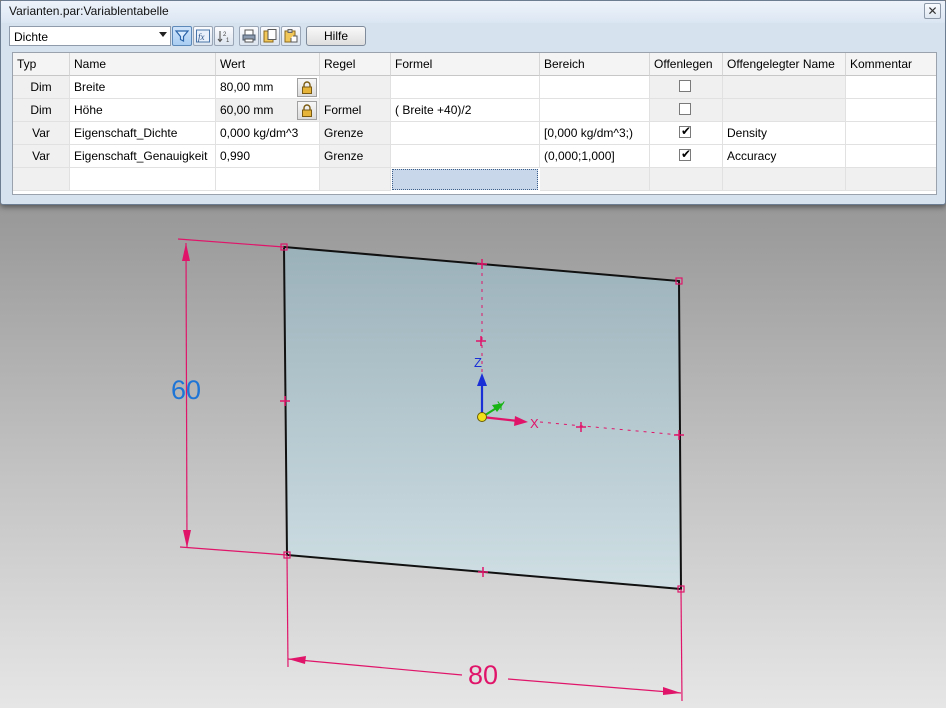  I want to click on svg-text: fx, so click(201, 37).